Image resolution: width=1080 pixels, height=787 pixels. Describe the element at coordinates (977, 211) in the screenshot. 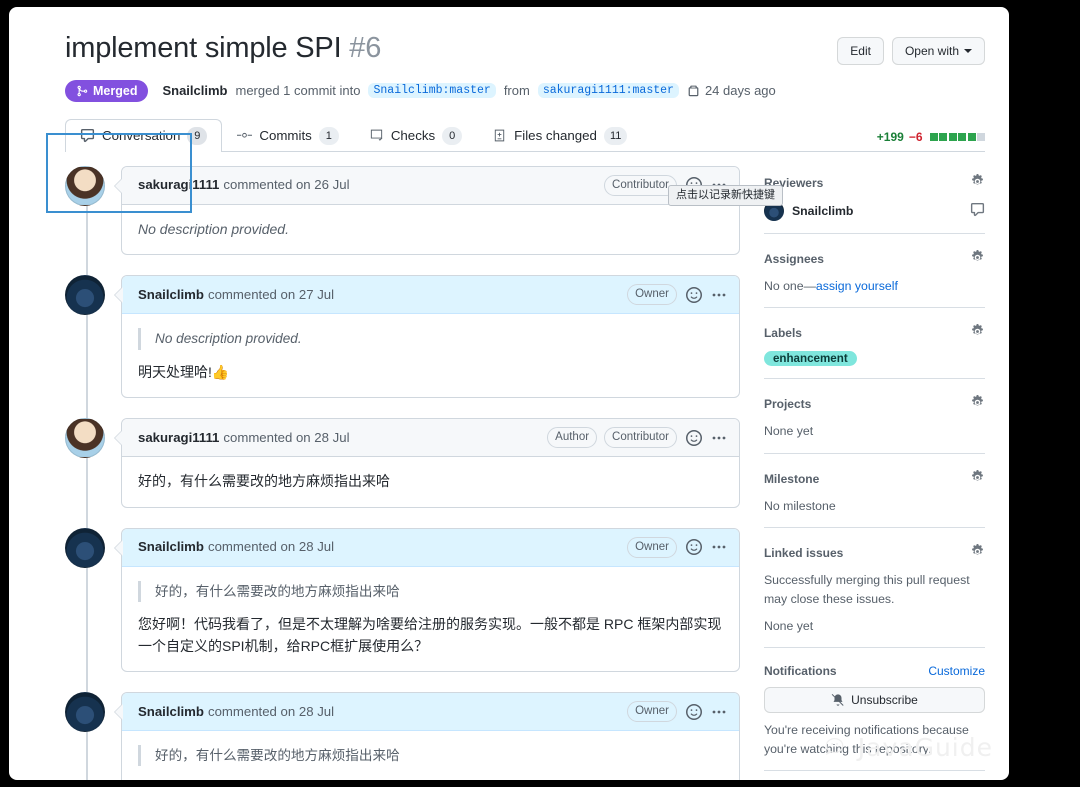

I see `review-comment-icon` at that location.